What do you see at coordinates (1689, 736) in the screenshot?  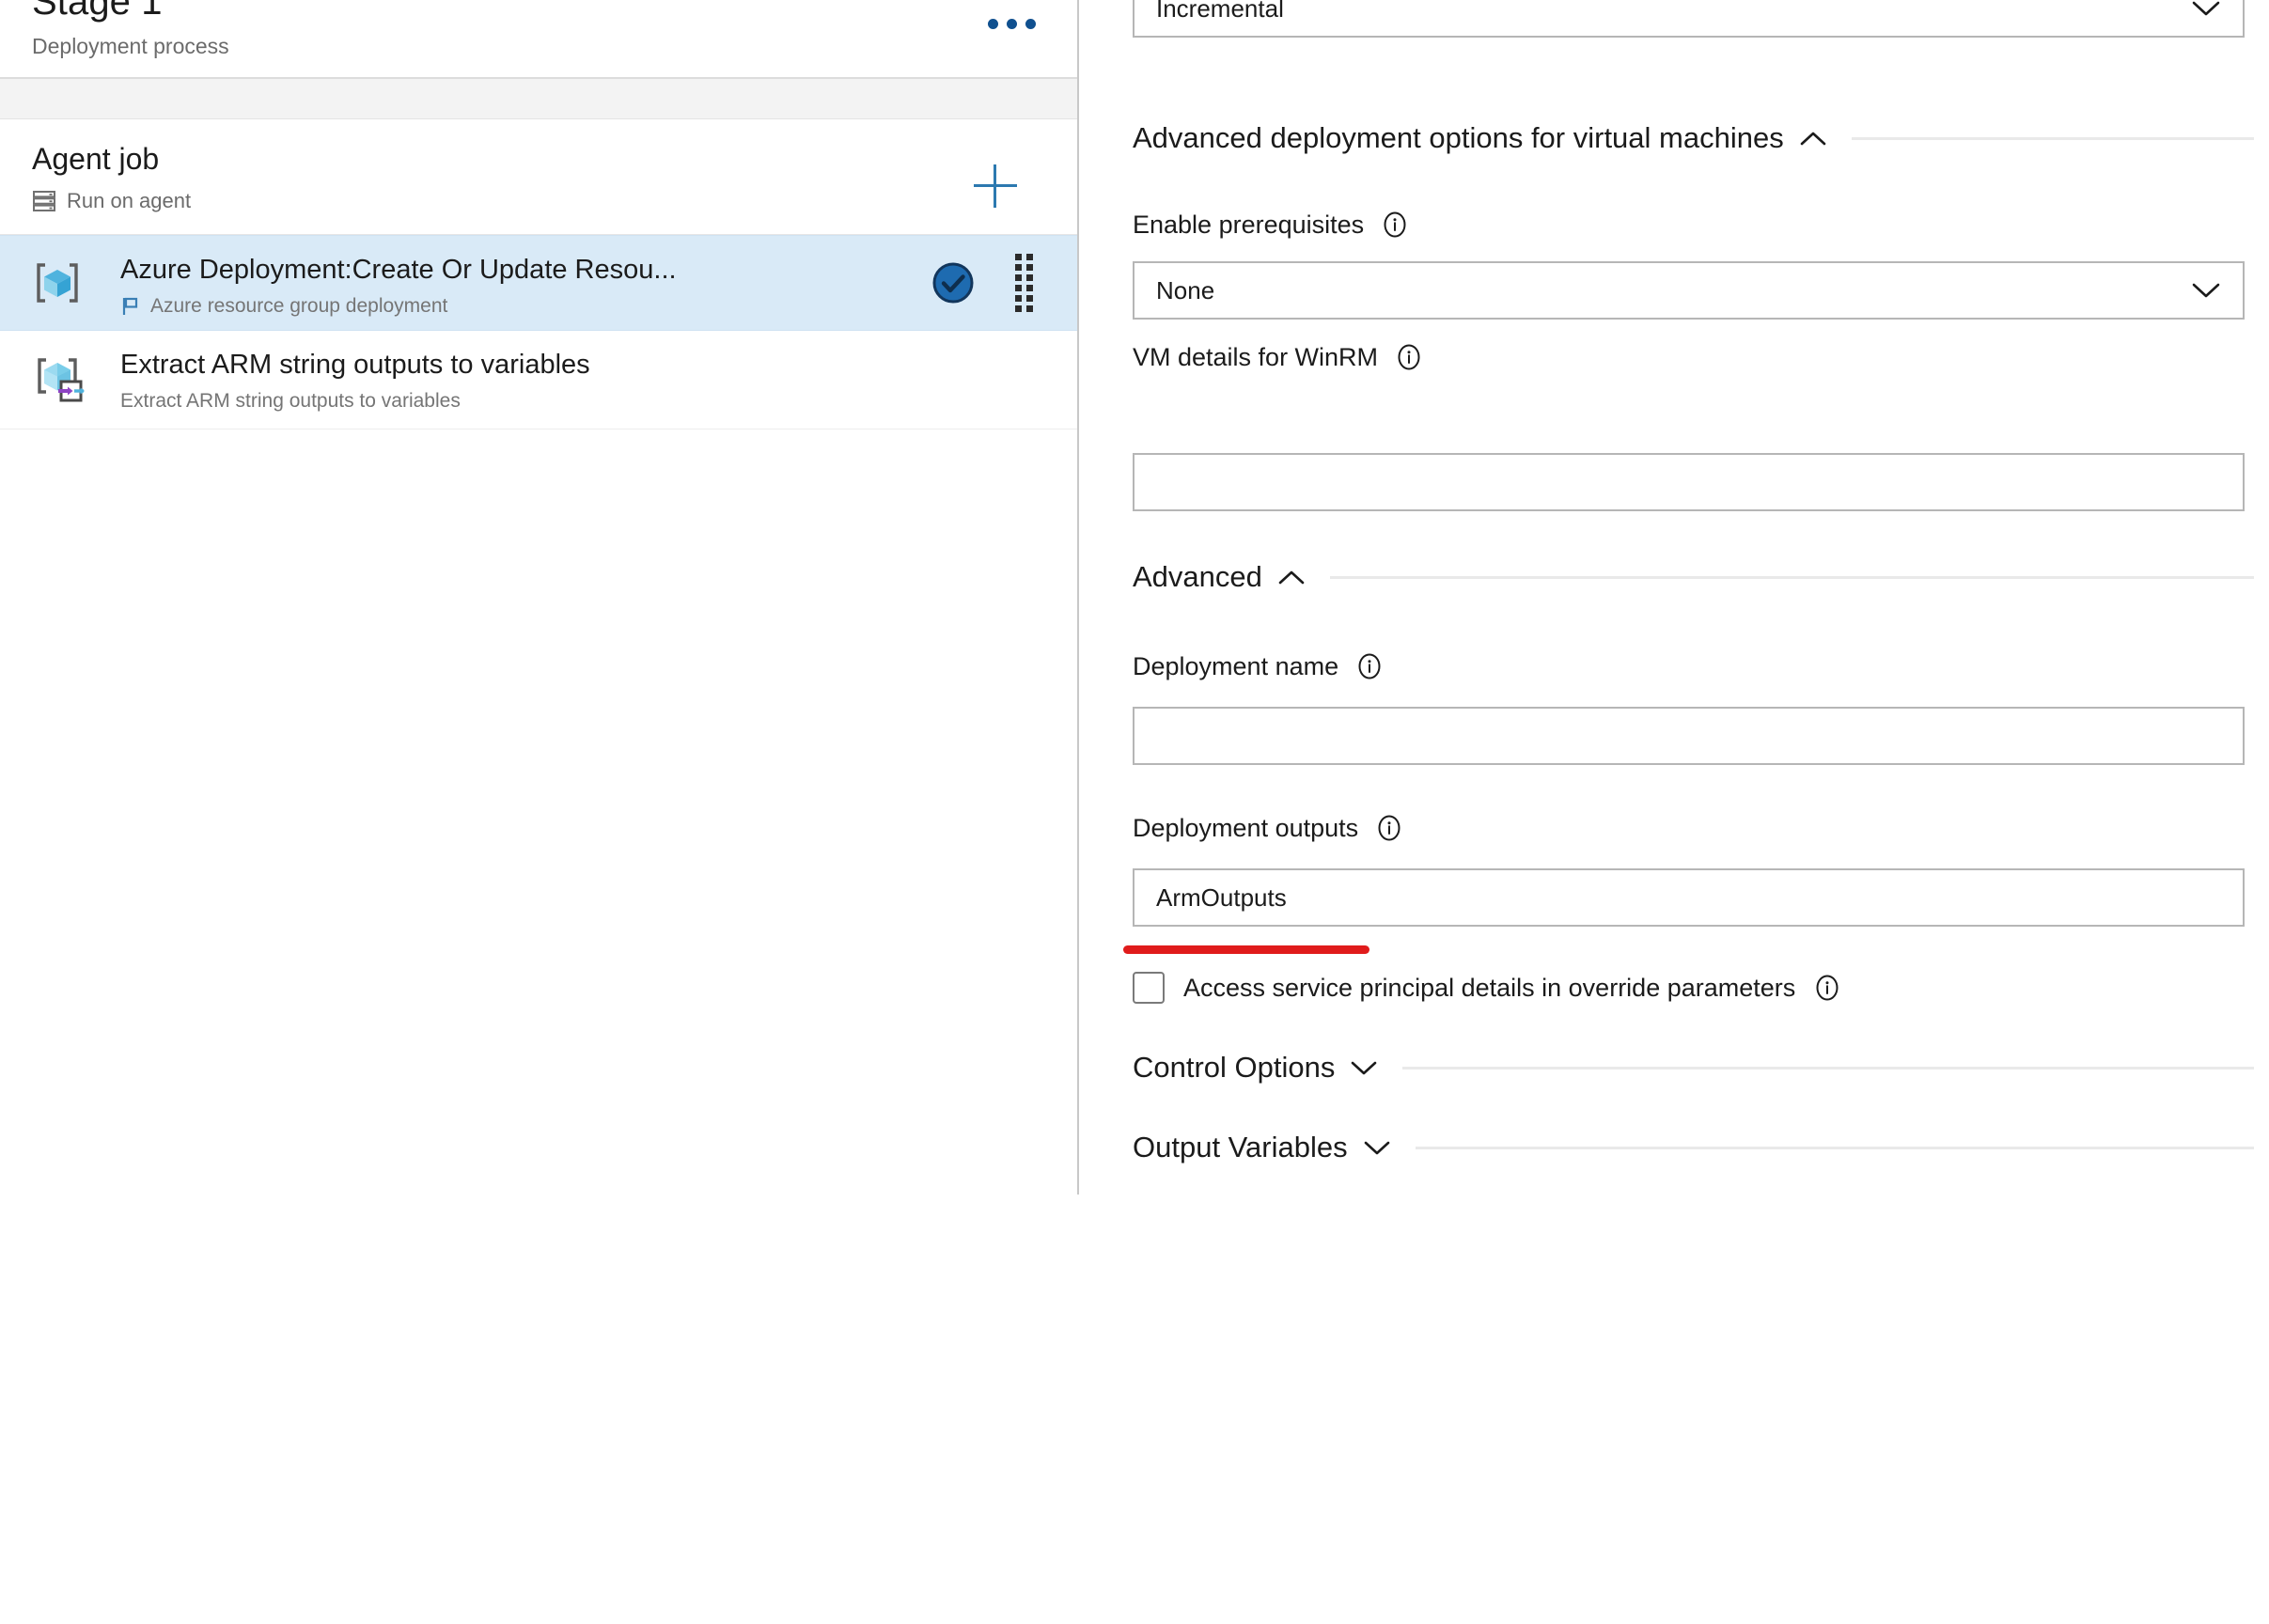 I see `deployment-name-input` at bounding box center [1689, 736].